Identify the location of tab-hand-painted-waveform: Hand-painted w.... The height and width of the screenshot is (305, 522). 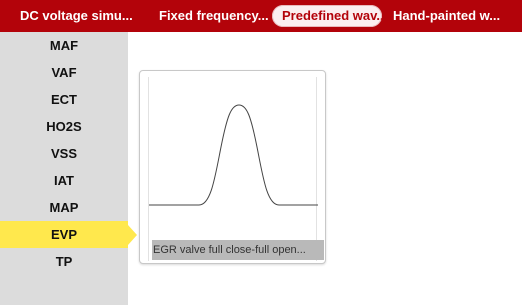
(453, 16).